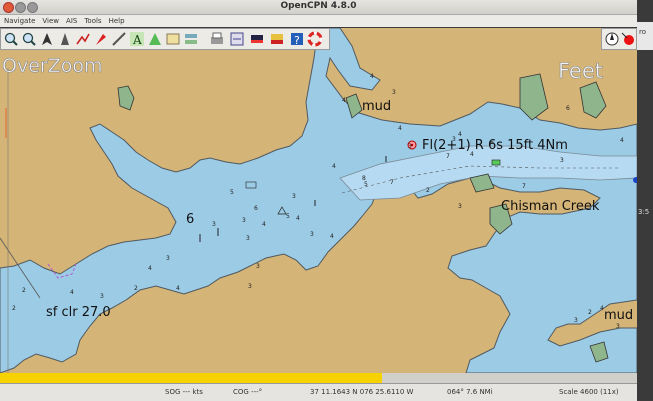 The height and width of the screenshot is (401, 653). What do you see at coordinates (628, 39) in the screenshot?
I see `gps-status-icon` at bounding box center [628, 39].